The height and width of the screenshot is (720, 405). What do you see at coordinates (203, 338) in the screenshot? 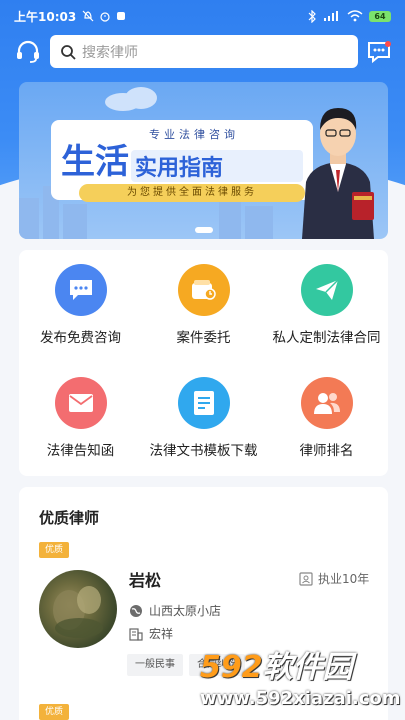
I see `menu-item-label: 案件委托` at bounding box center [203, 338].